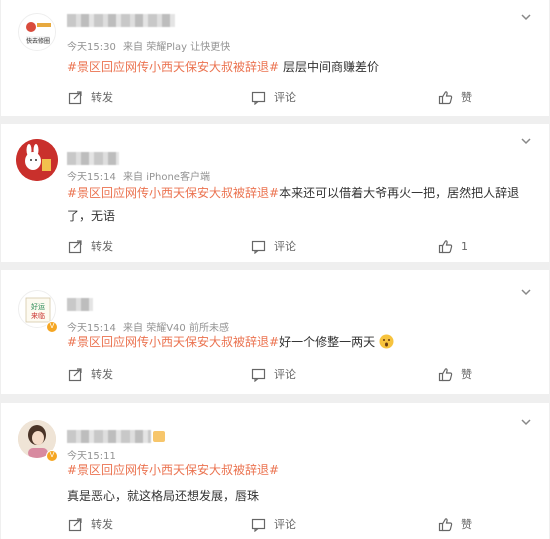 Image resolution: width=550 pixels, height=539 pixels. I want to click on post-meta: 今天15:14 来自 iPhone客户端, so click(140, 175).